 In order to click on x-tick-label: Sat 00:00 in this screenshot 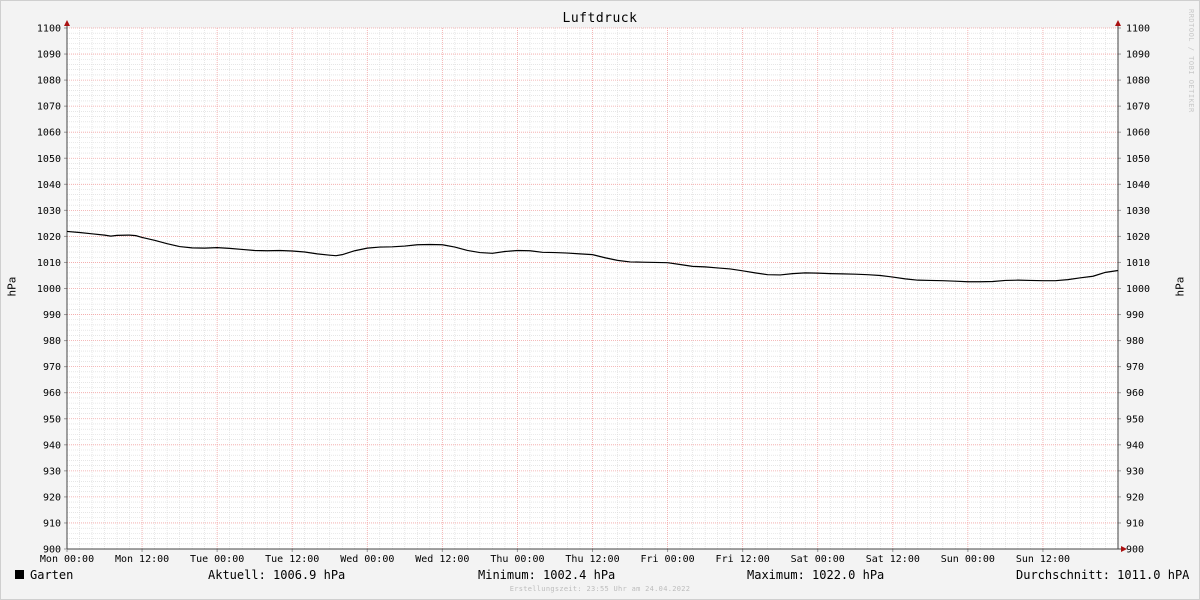, I will do `click(818, 559)`.